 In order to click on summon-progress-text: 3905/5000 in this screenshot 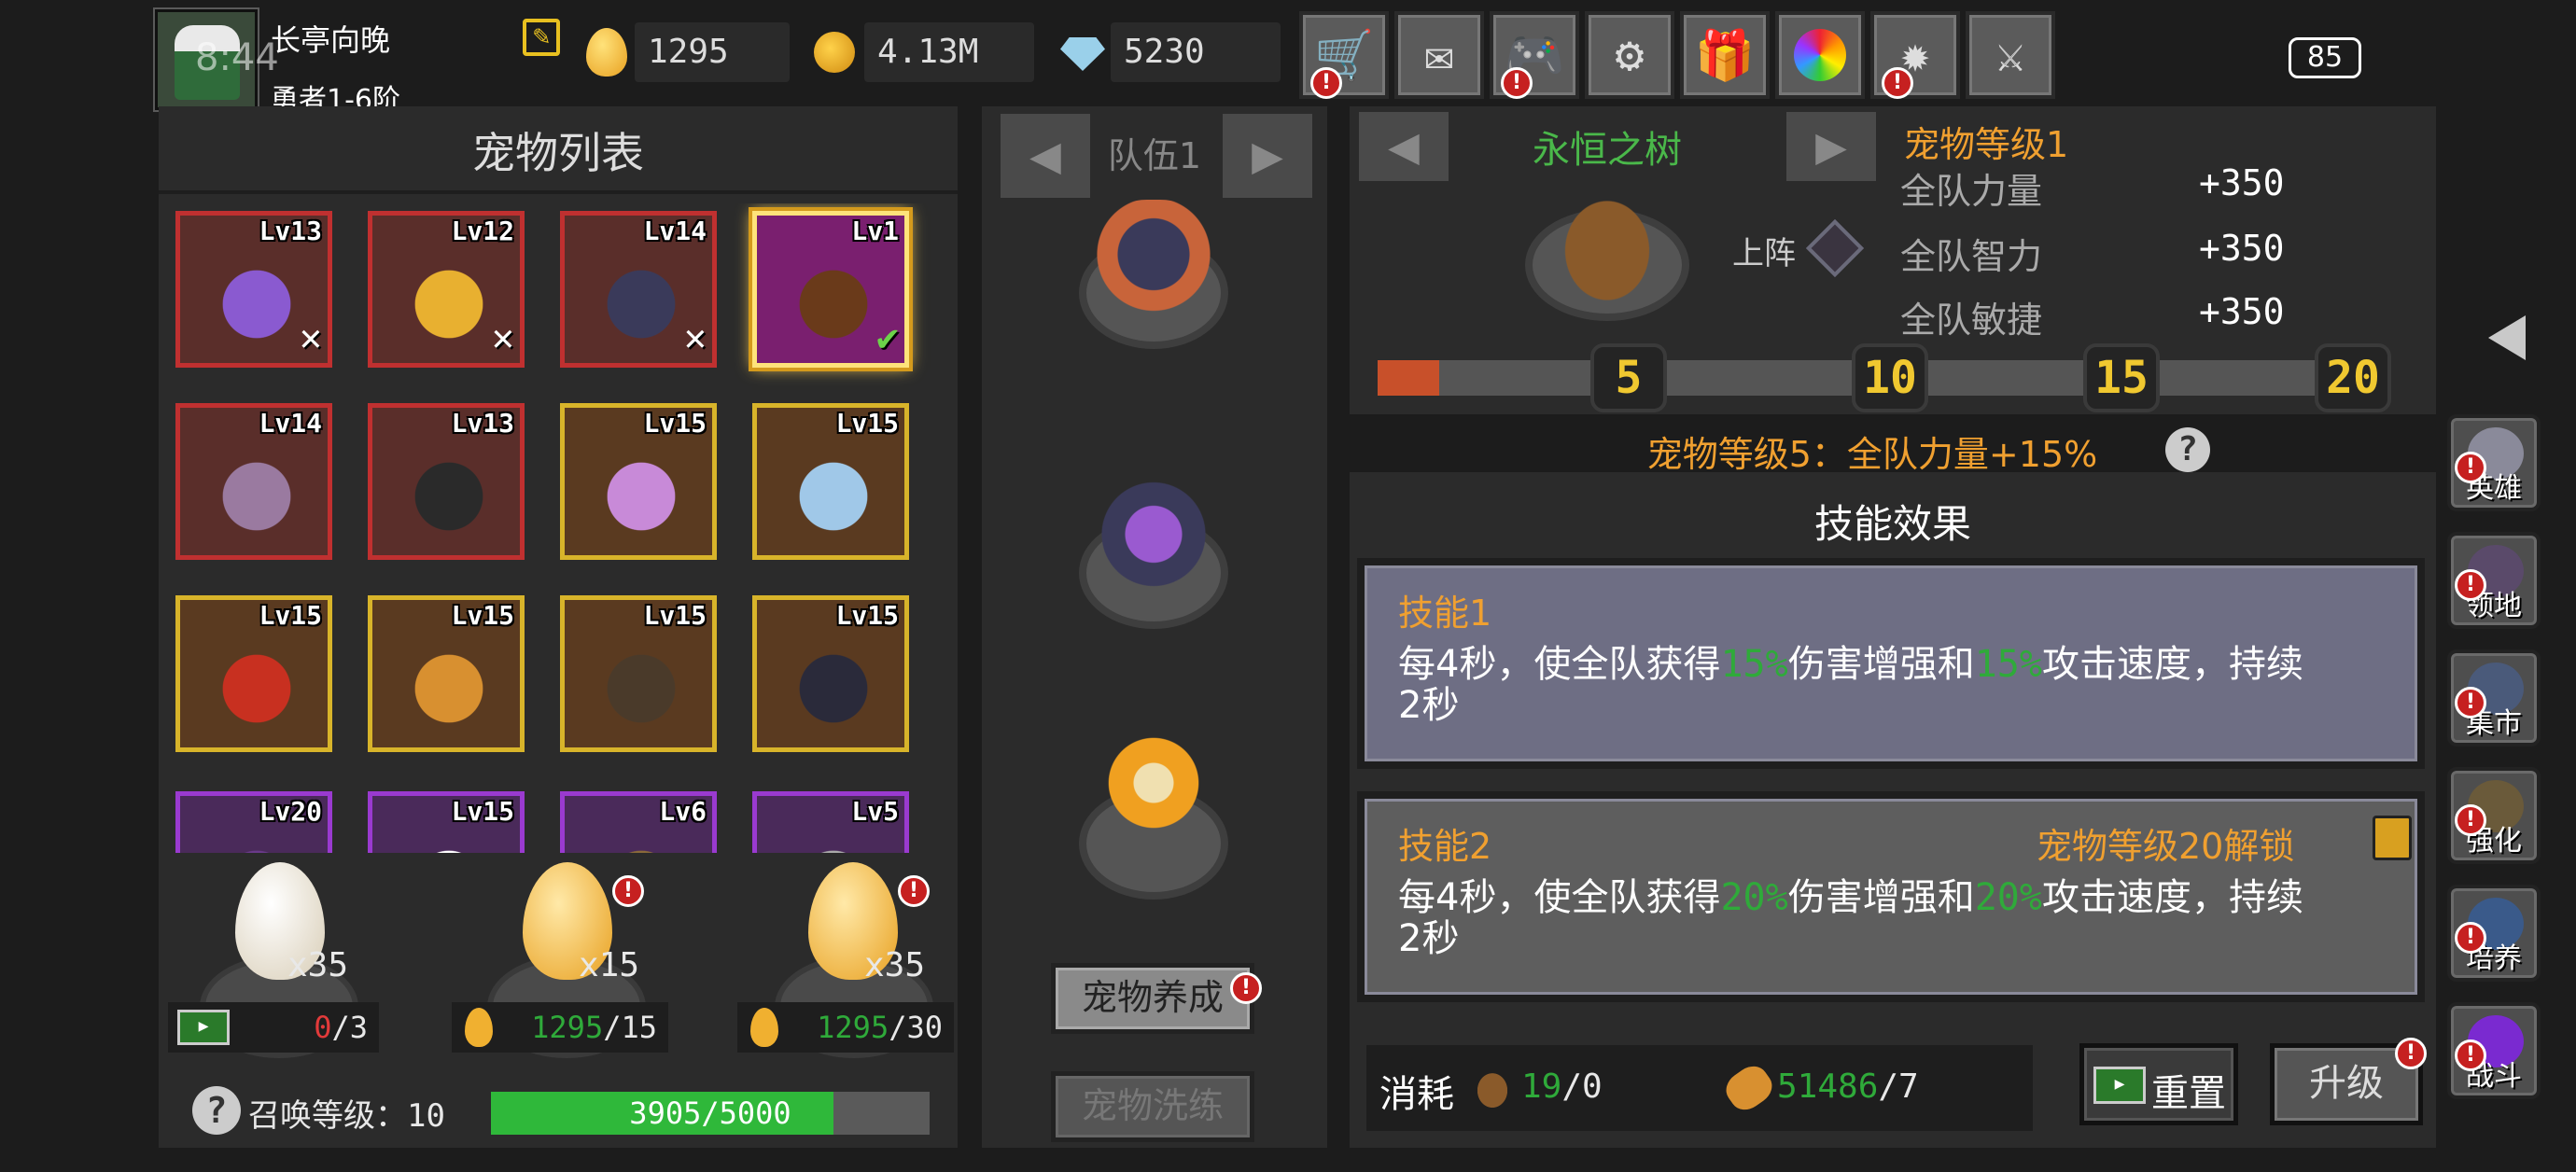, I will do `click(710, 1113)`.